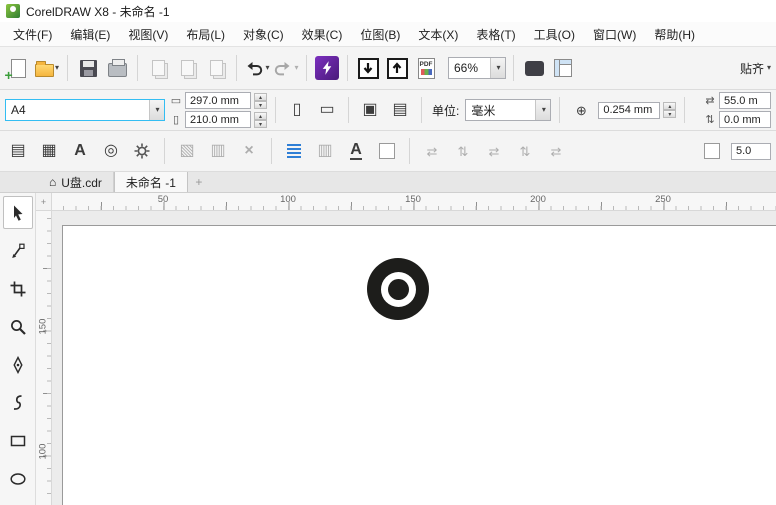 The width and height of the screenshot is (776, 505). I want to click on zoom-dropdown-button: ▾, so click(497, 68).